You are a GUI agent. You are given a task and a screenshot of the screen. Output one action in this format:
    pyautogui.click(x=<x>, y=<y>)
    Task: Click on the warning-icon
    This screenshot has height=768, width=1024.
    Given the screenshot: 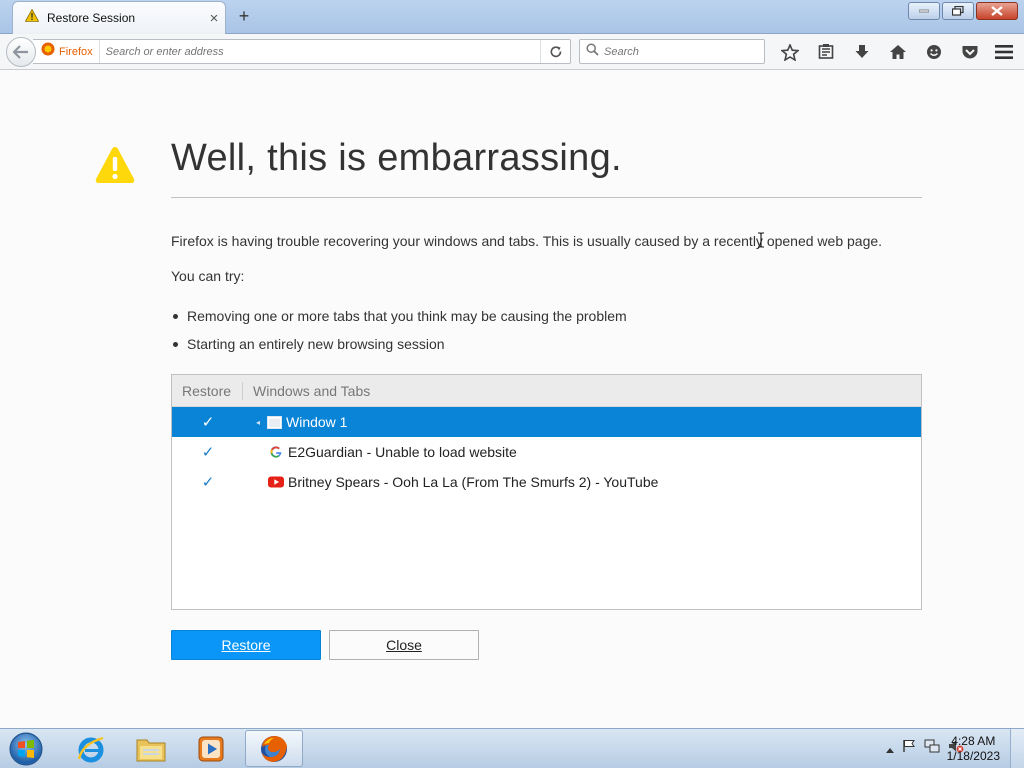 What is the action you would take?
    pyautogui.click(x=115, y=167)
    